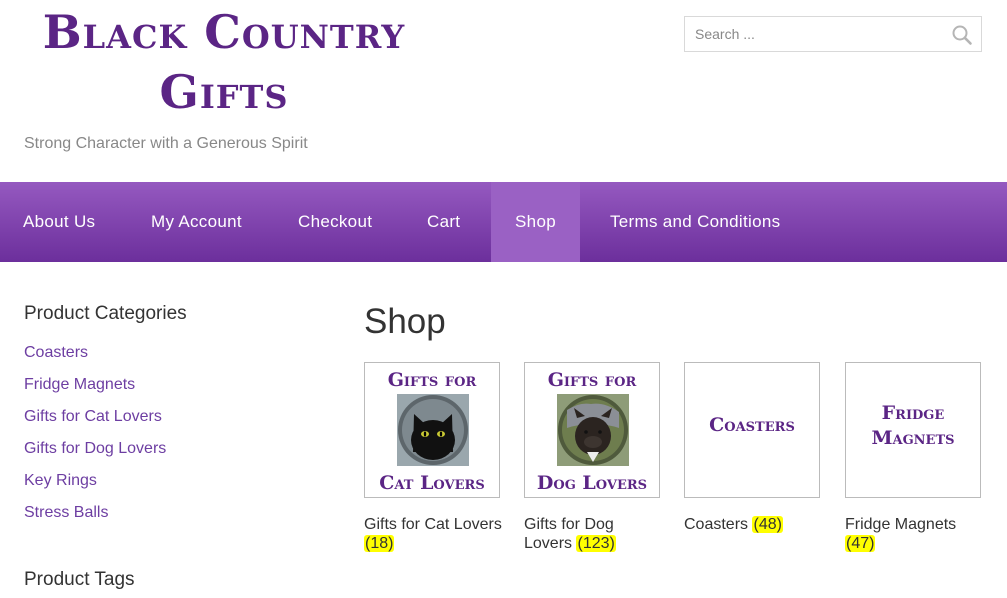 This screenshot has width=1007, height=598. I want to click on thumb-text-line2: Magnets, so click(913, 438).